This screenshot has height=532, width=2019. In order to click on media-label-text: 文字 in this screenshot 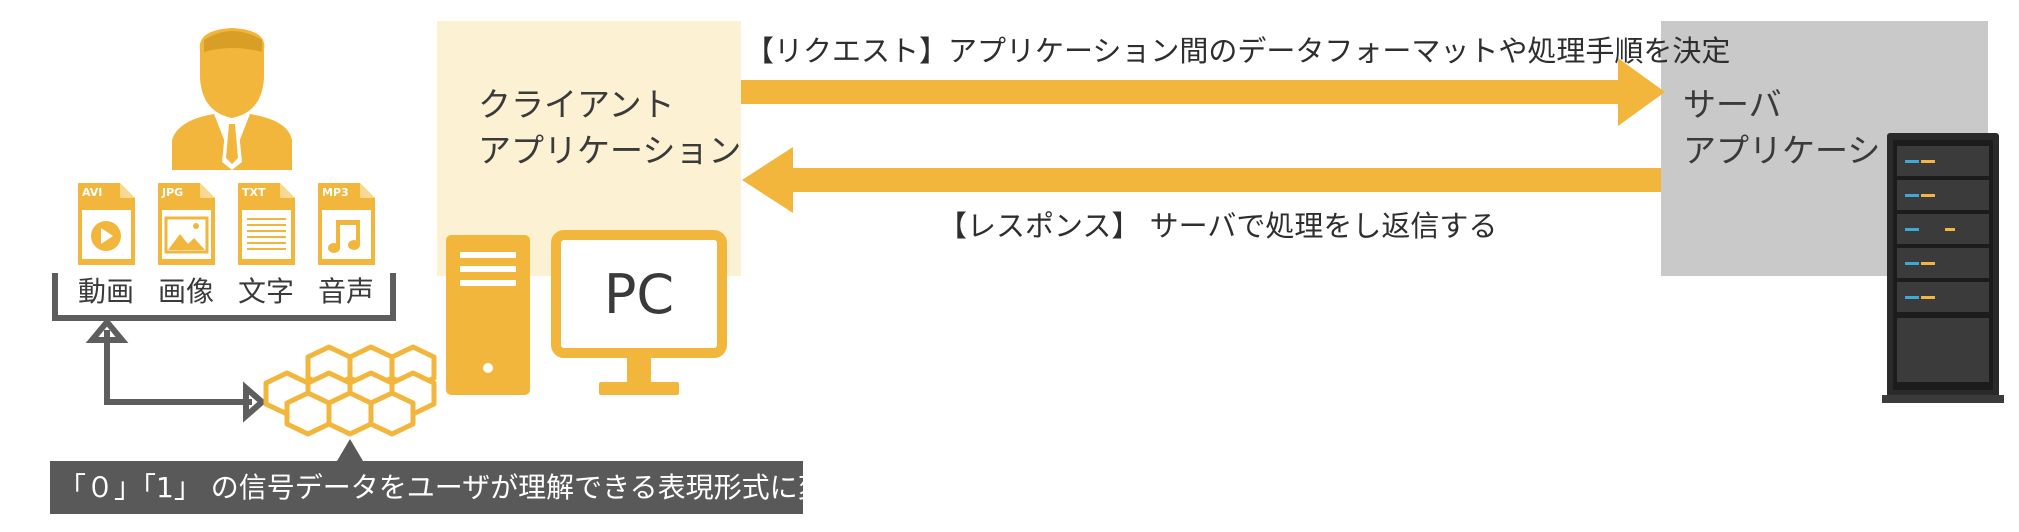, I will do `click(265, 291)`.